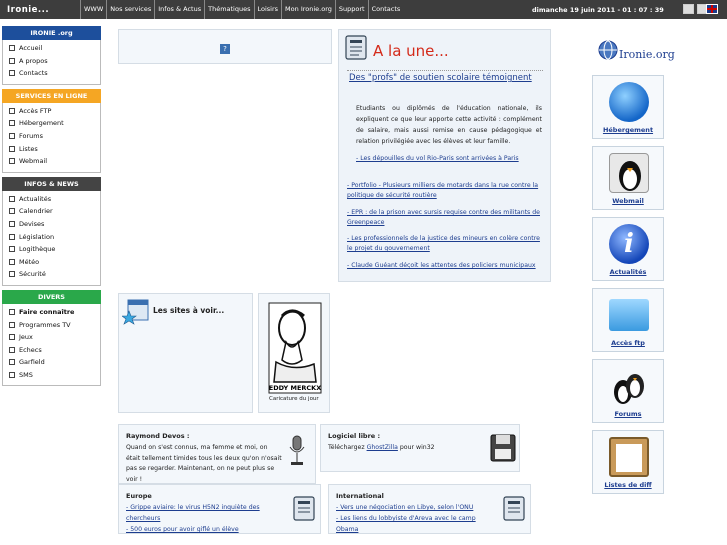 The height and width of the screenshot is (545, 727). What do you see at coordinates (51, 375) in the screenshot?
I see `sidebar-item-sms: SMS` at bounding box center [51, 375].